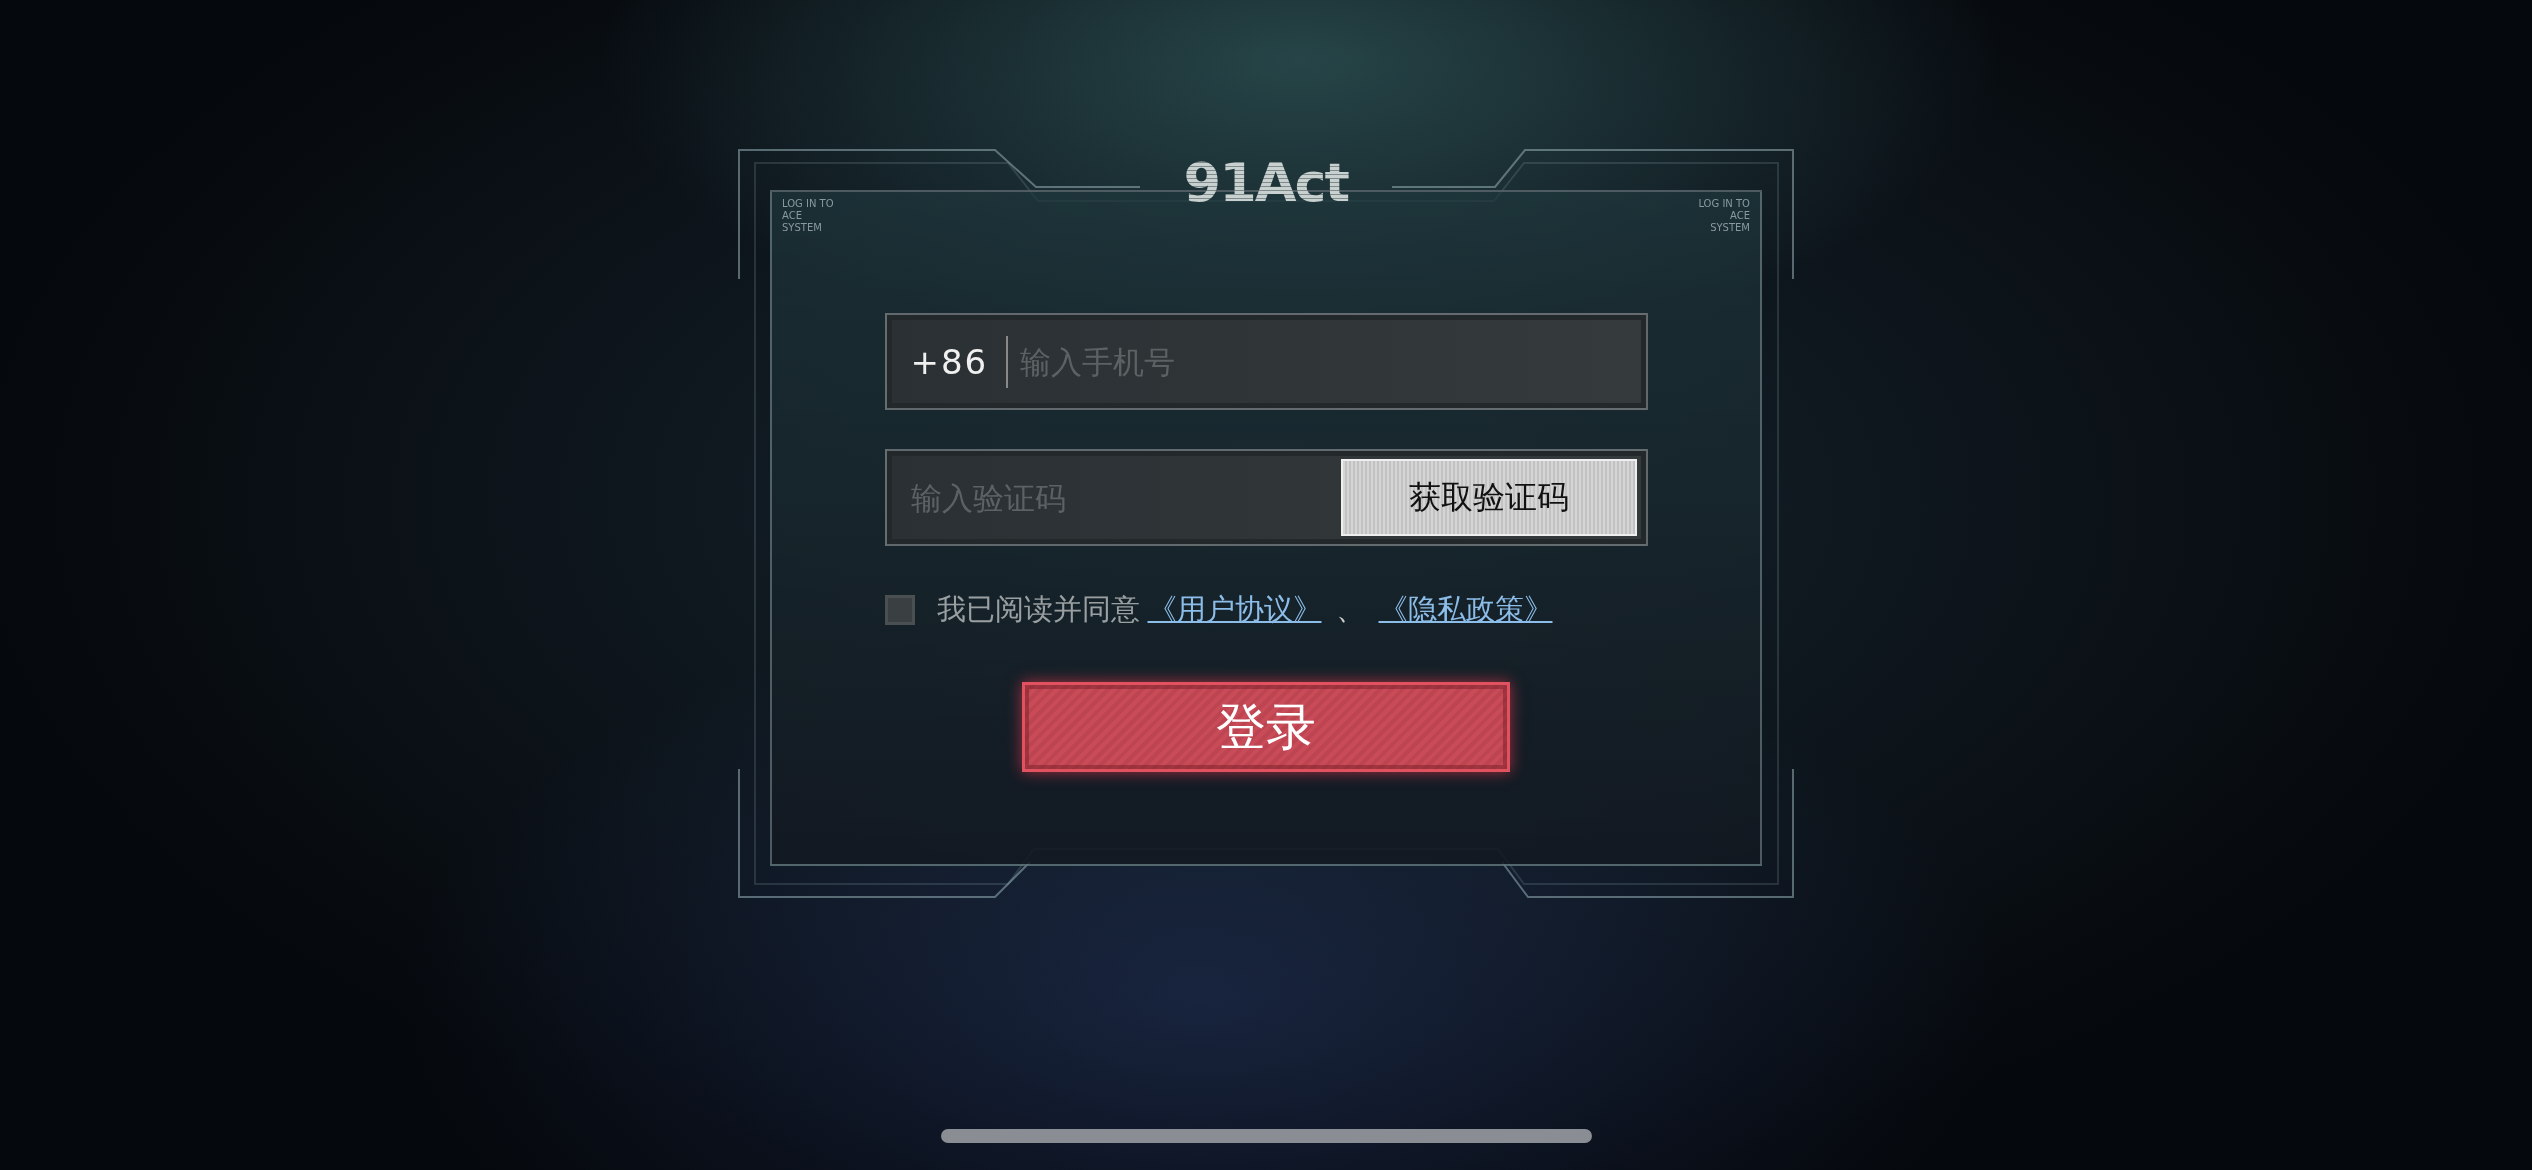 This screenshot has height=1170, width=2532. Describe the element at coordinates (1266, 727) in the screenshot. I see `login-button: 登录` at that location.